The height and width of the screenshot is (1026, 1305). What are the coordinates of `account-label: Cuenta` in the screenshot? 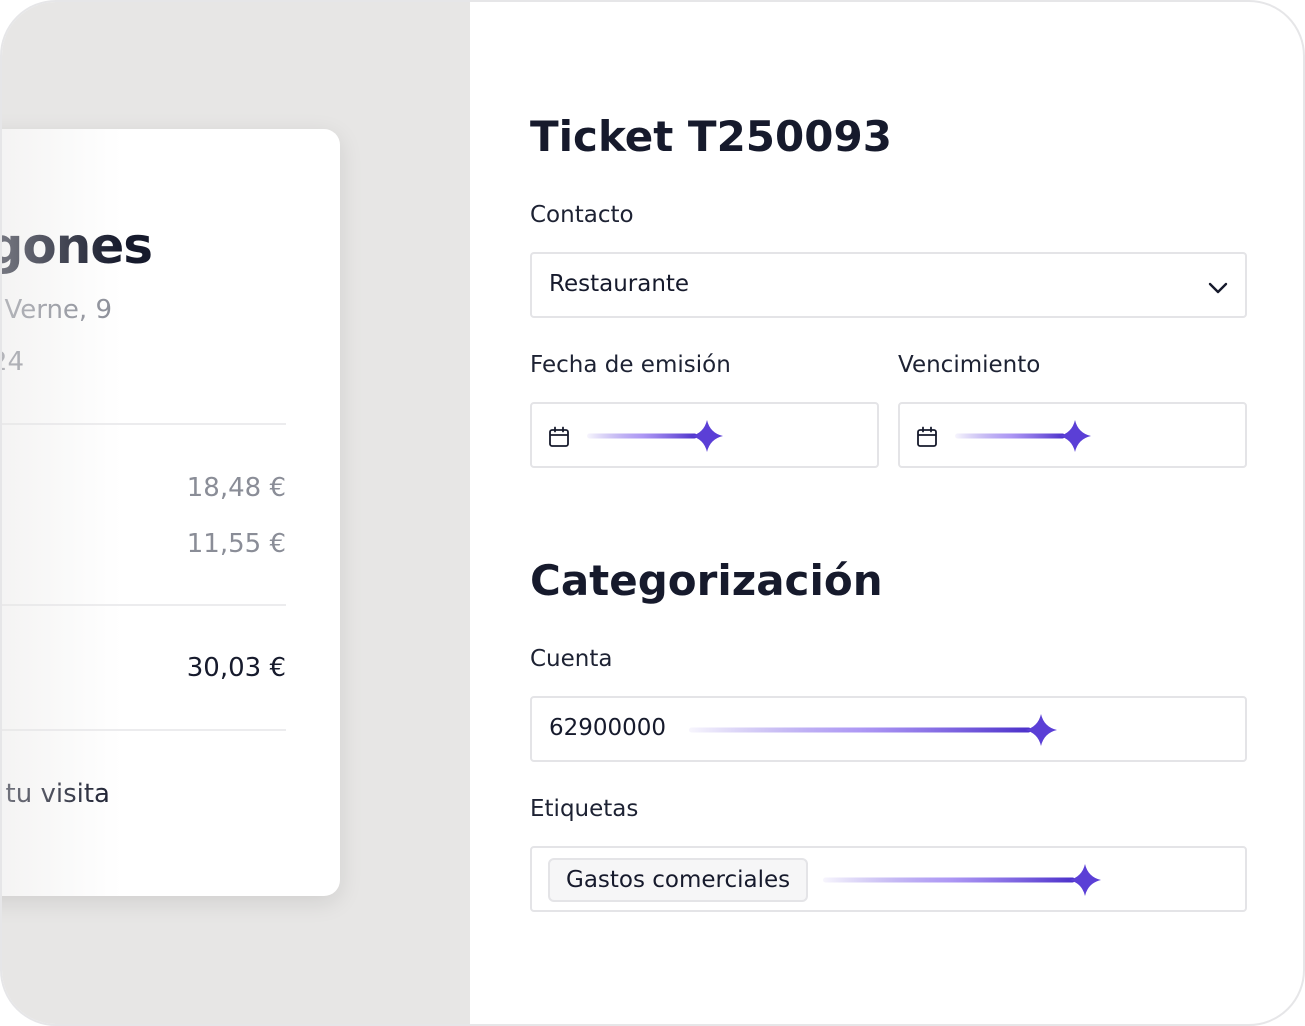 It's located at (571, 659).